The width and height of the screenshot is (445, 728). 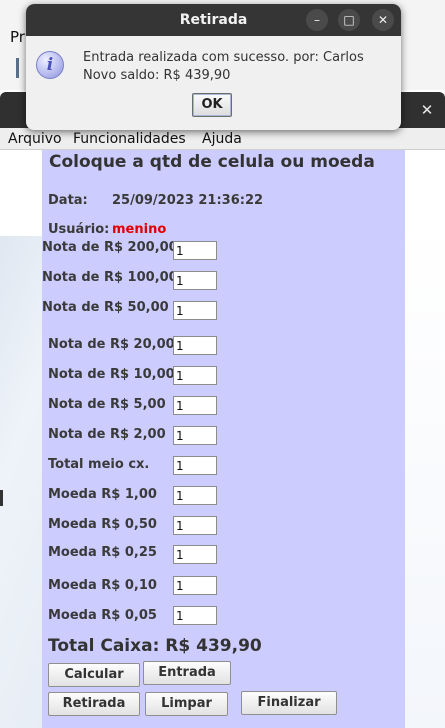 What do you see at coordinates (107, 434) in the screenshot?
I see `denomination-label: Nota de R$ 2,00` at bounding box center [107, 434].